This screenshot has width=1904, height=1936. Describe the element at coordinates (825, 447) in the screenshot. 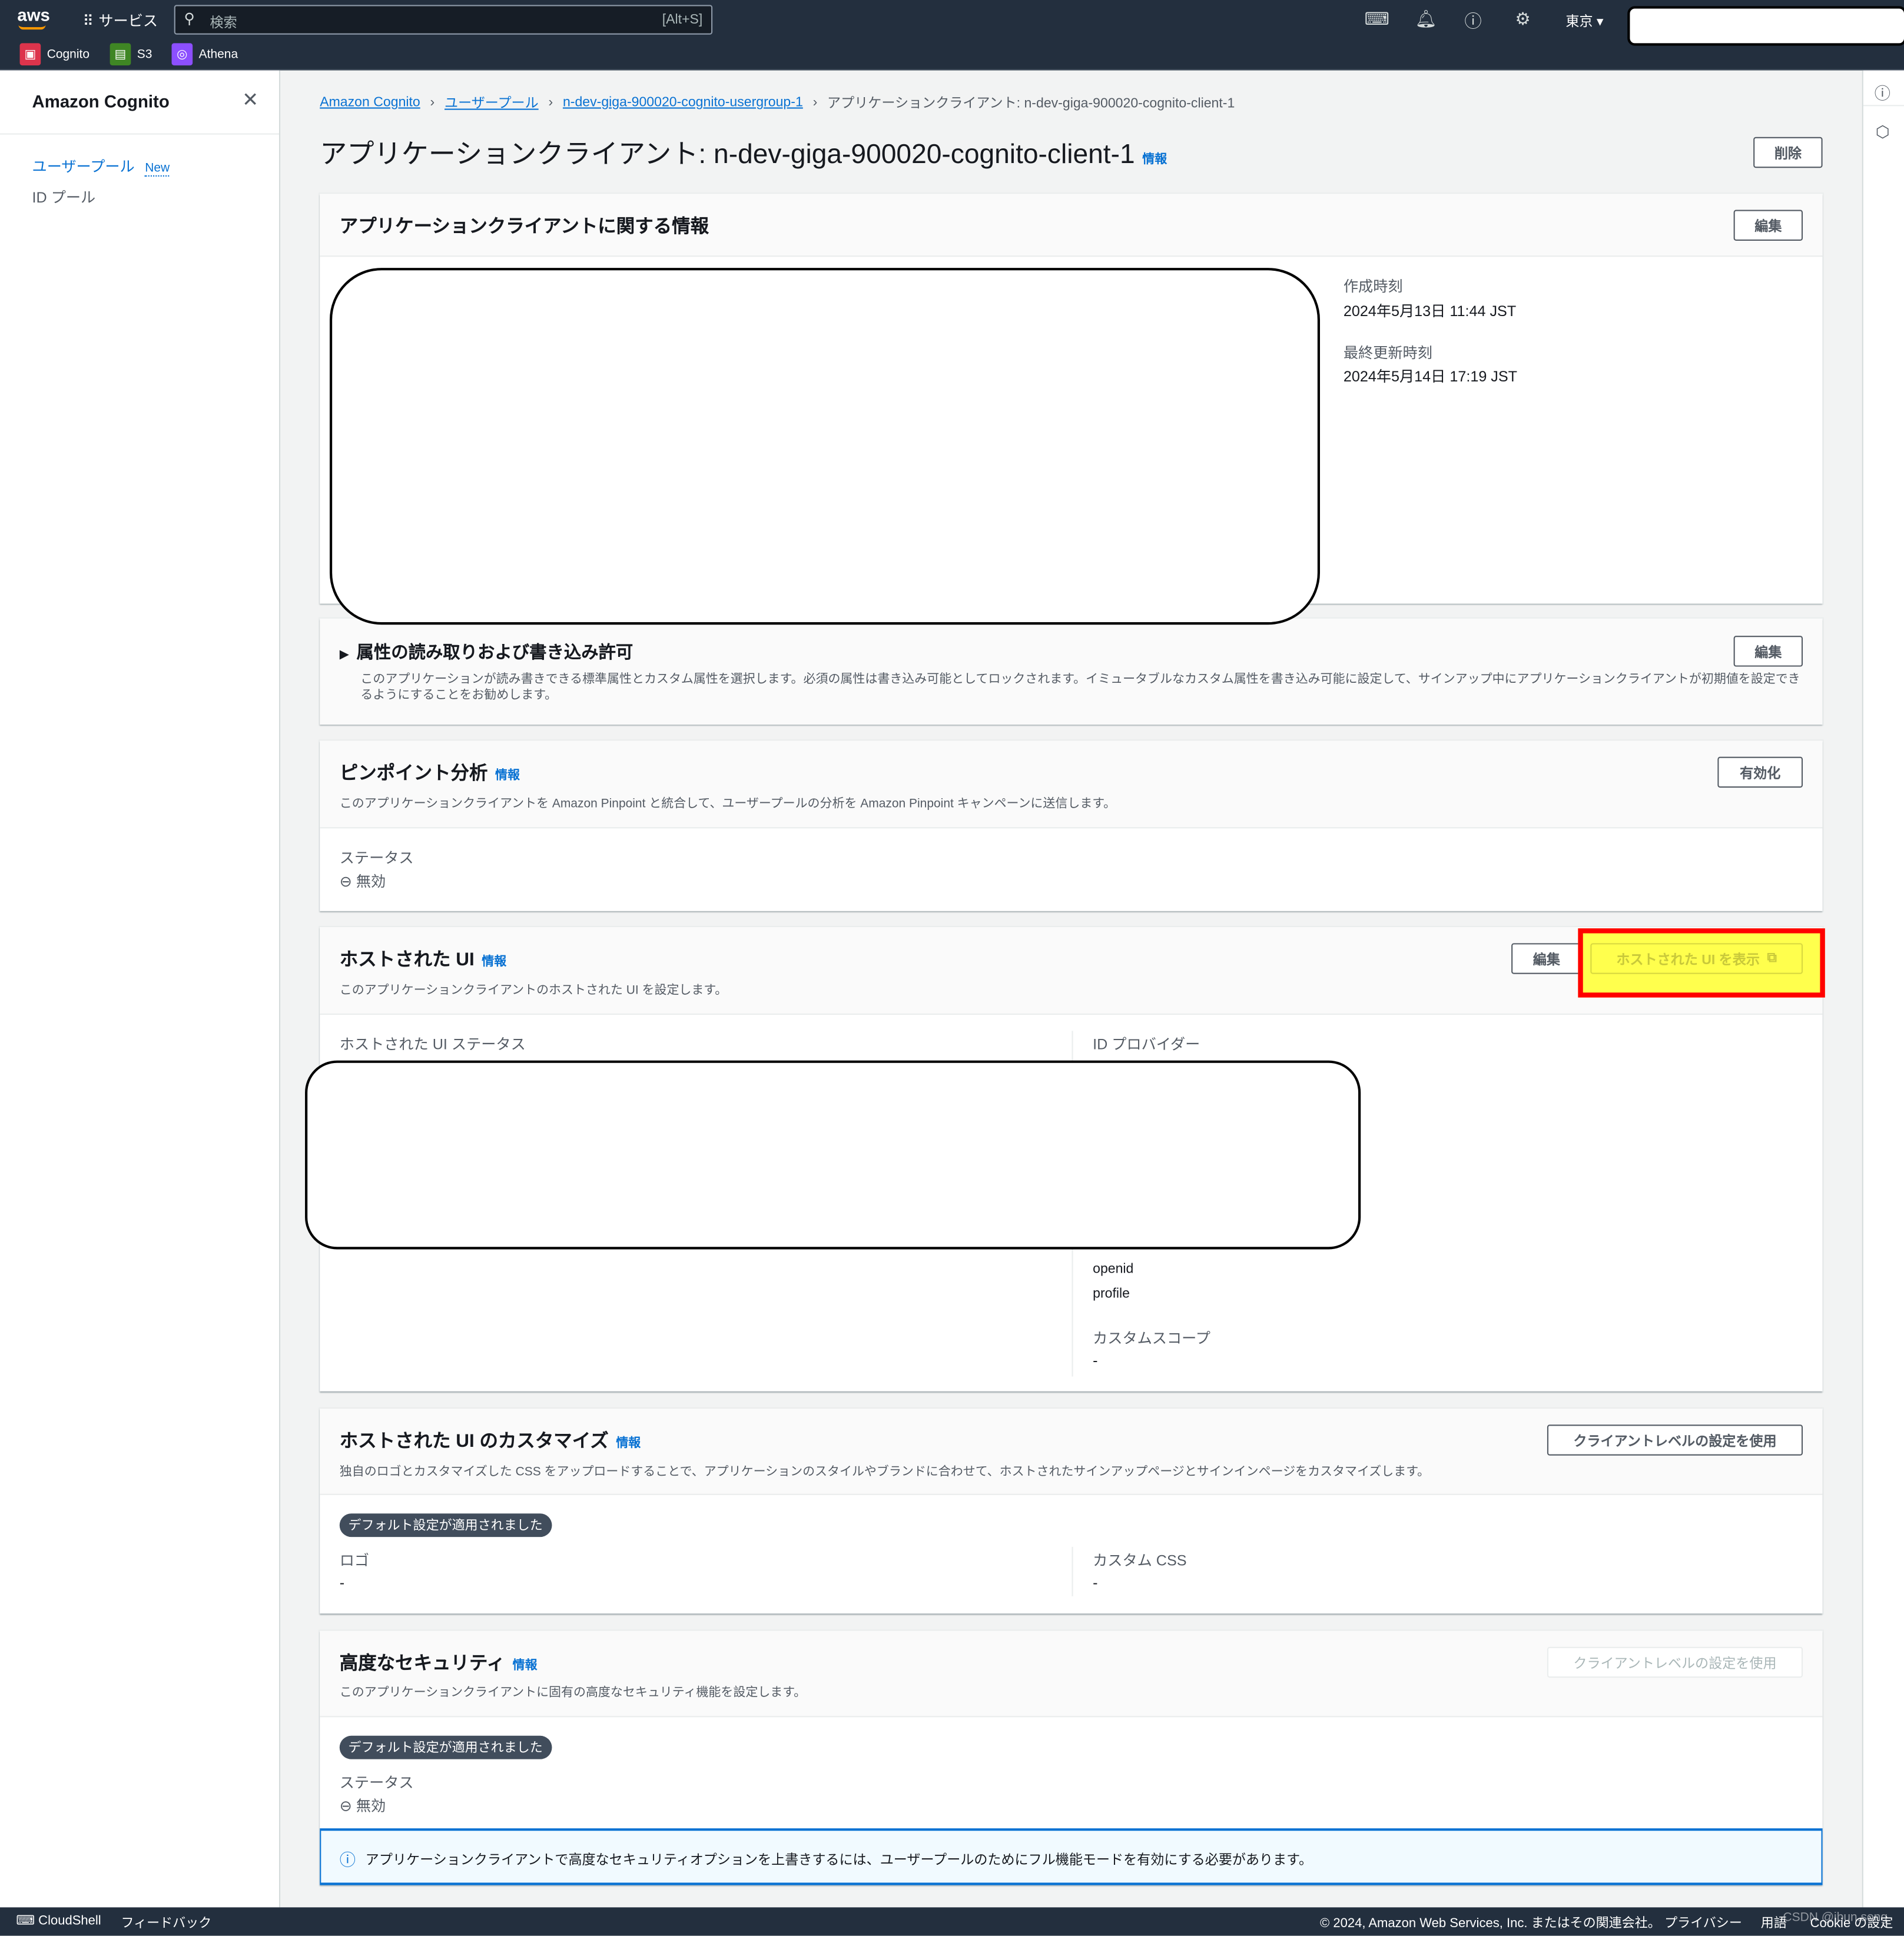

I see `redacted-region` at that location.